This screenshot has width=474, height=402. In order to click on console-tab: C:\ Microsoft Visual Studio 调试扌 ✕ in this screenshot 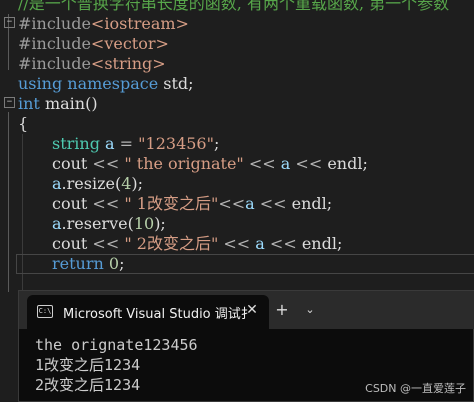, I will do `click(148, 312)`.